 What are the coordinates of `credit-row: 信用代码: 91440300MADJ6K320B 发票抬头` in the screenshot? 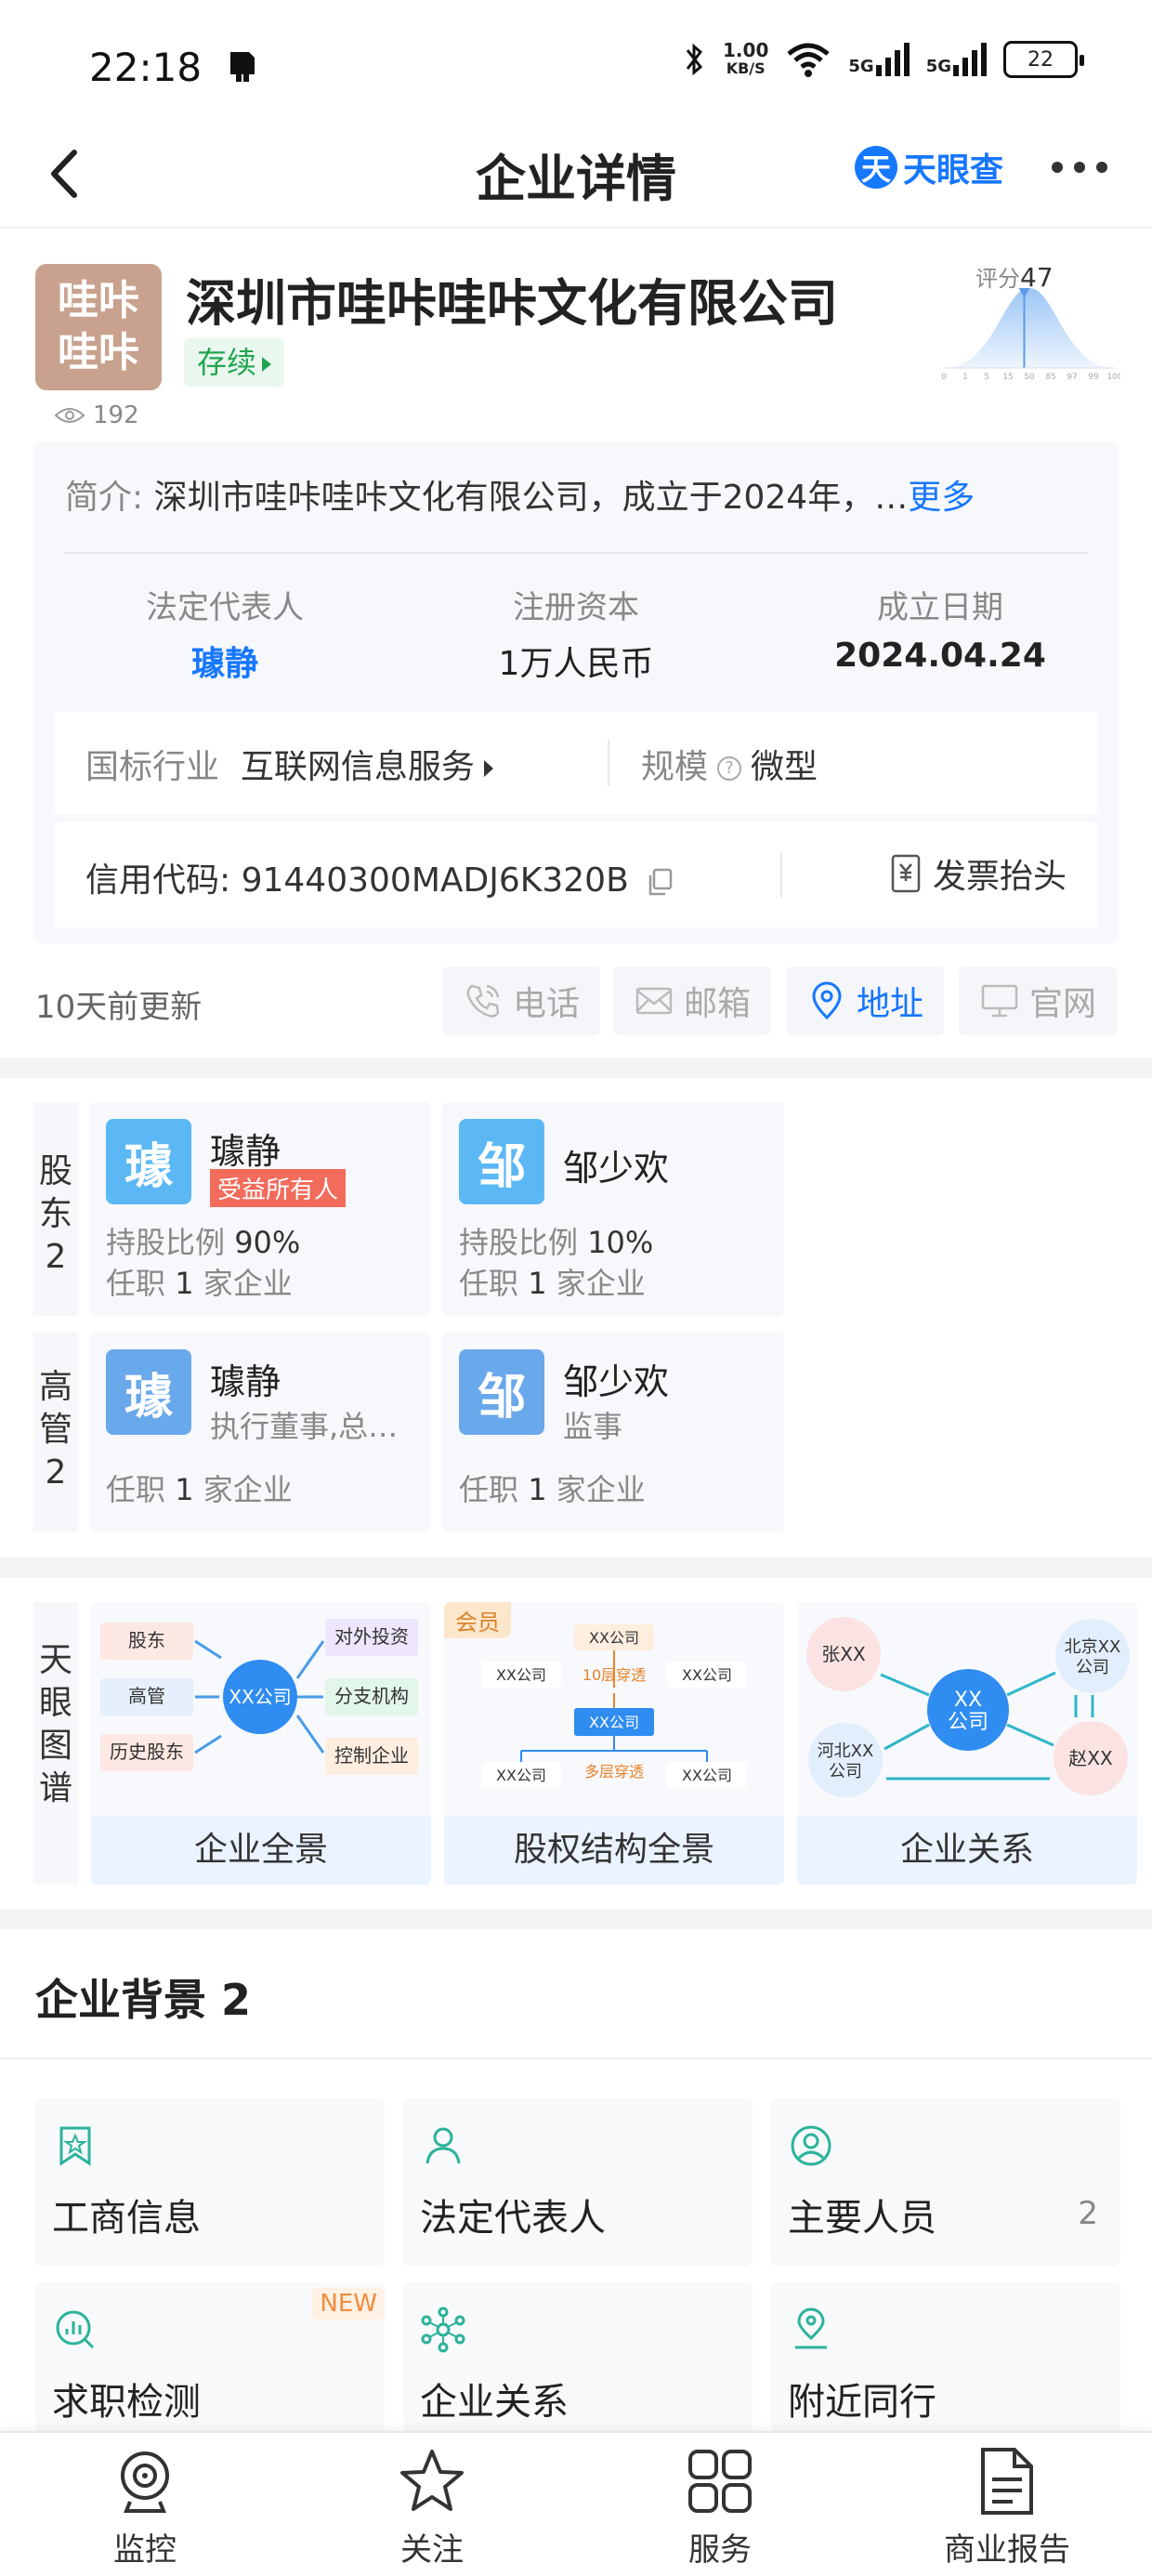 It's located at (576, 874).